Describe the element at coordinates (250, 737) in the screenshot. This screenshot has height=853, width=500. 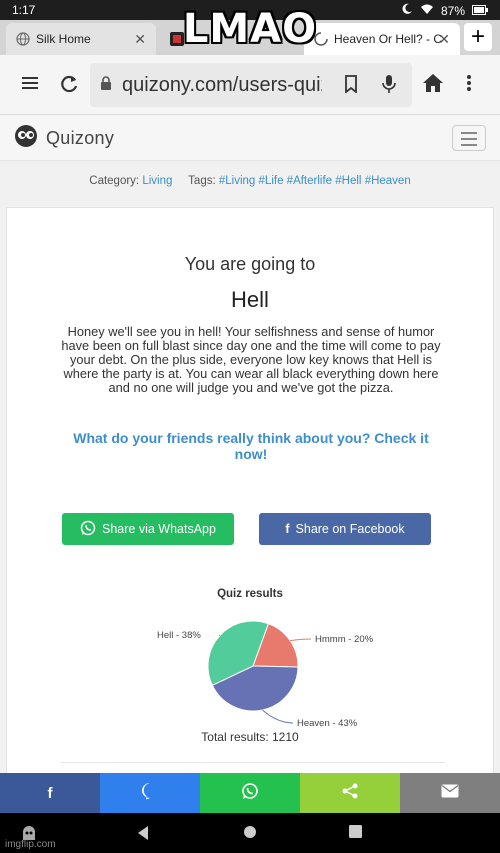
I see `total-results: Total results: 1210` at that location.